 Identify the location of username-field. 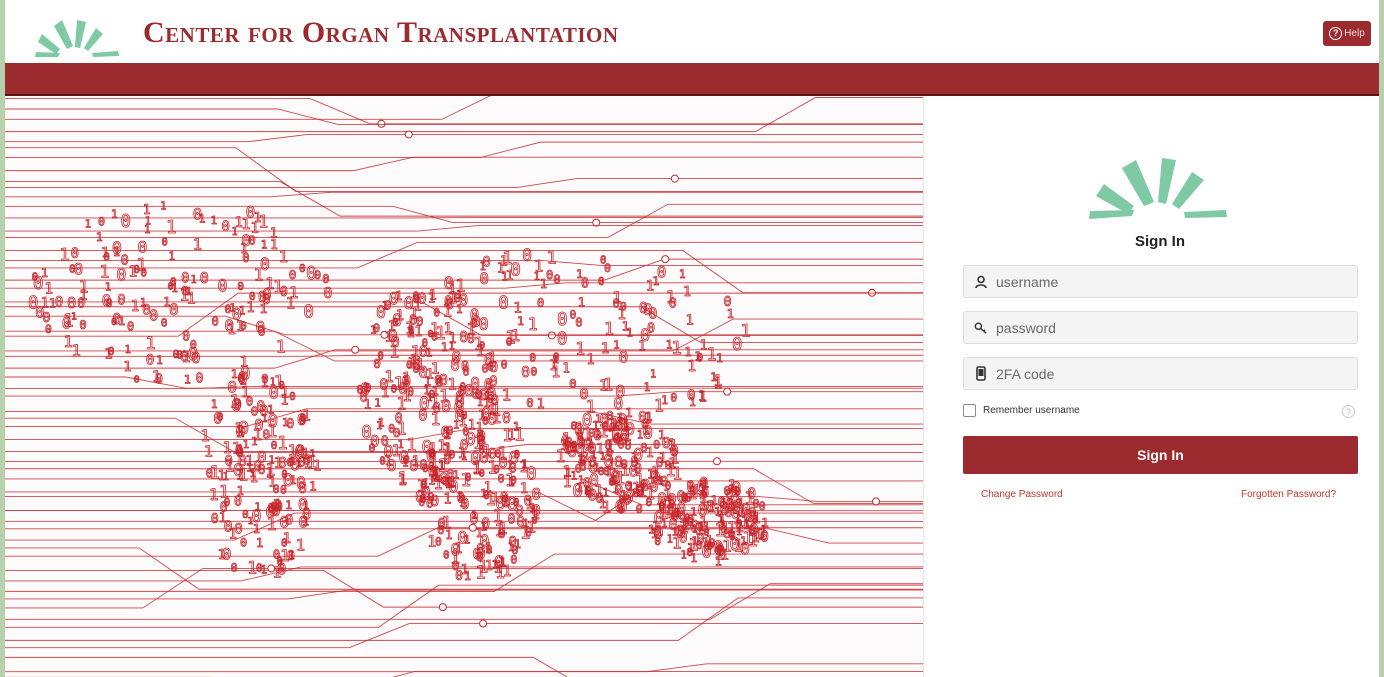
(1160, 281).